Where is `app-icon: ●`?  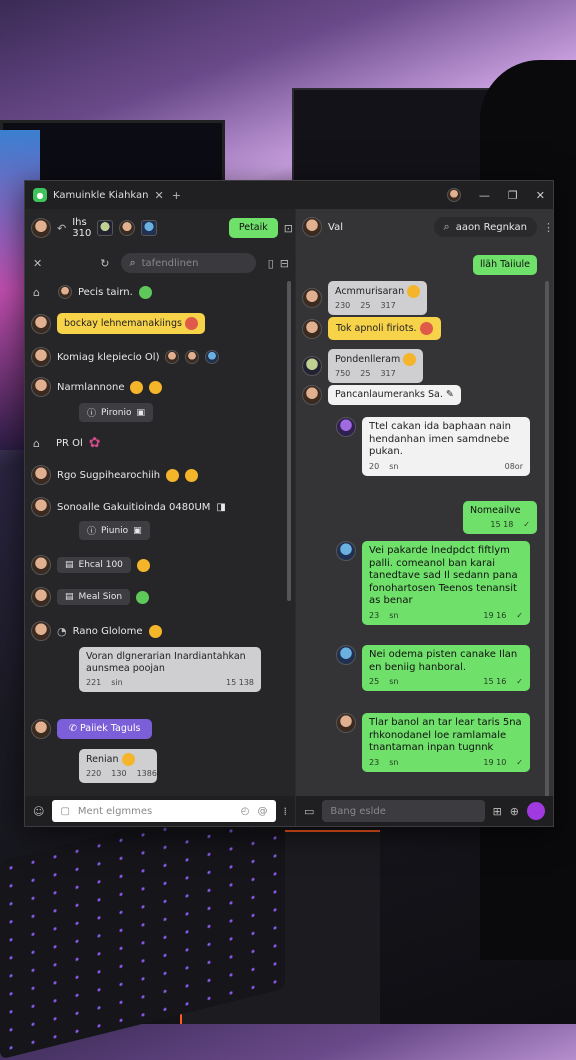
app-icon: ● is located at coordinates (40, 195).